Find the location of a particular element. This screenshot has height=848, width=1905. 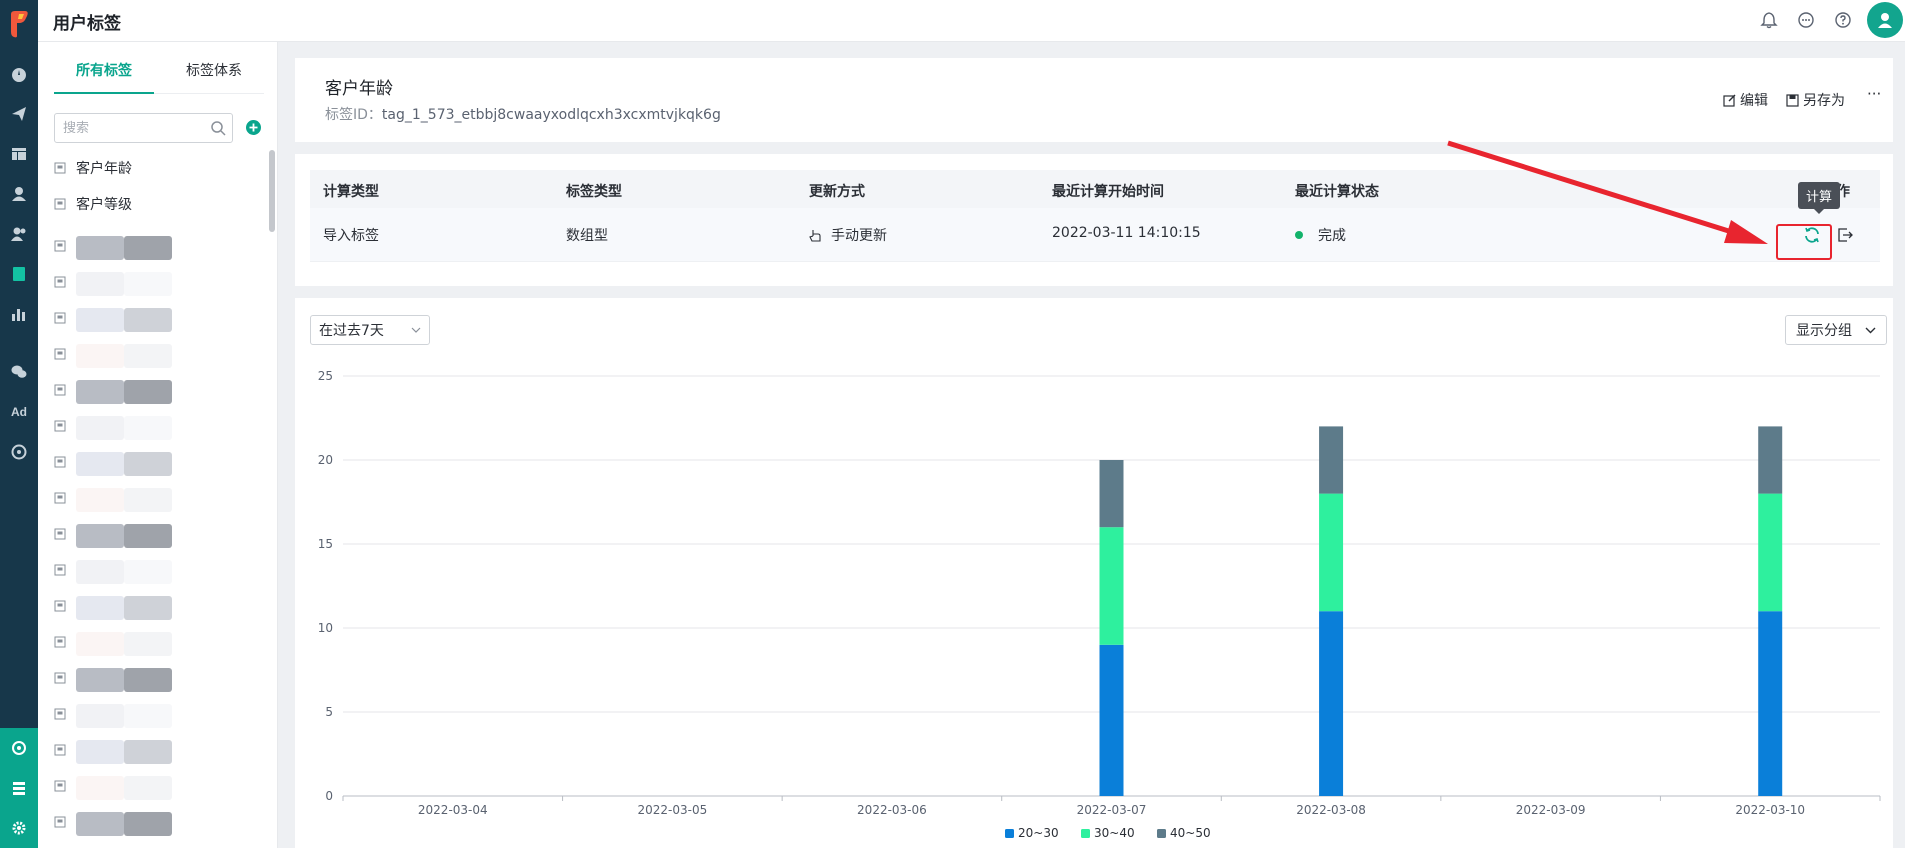

search-icon is located at coordinates (218, 128).